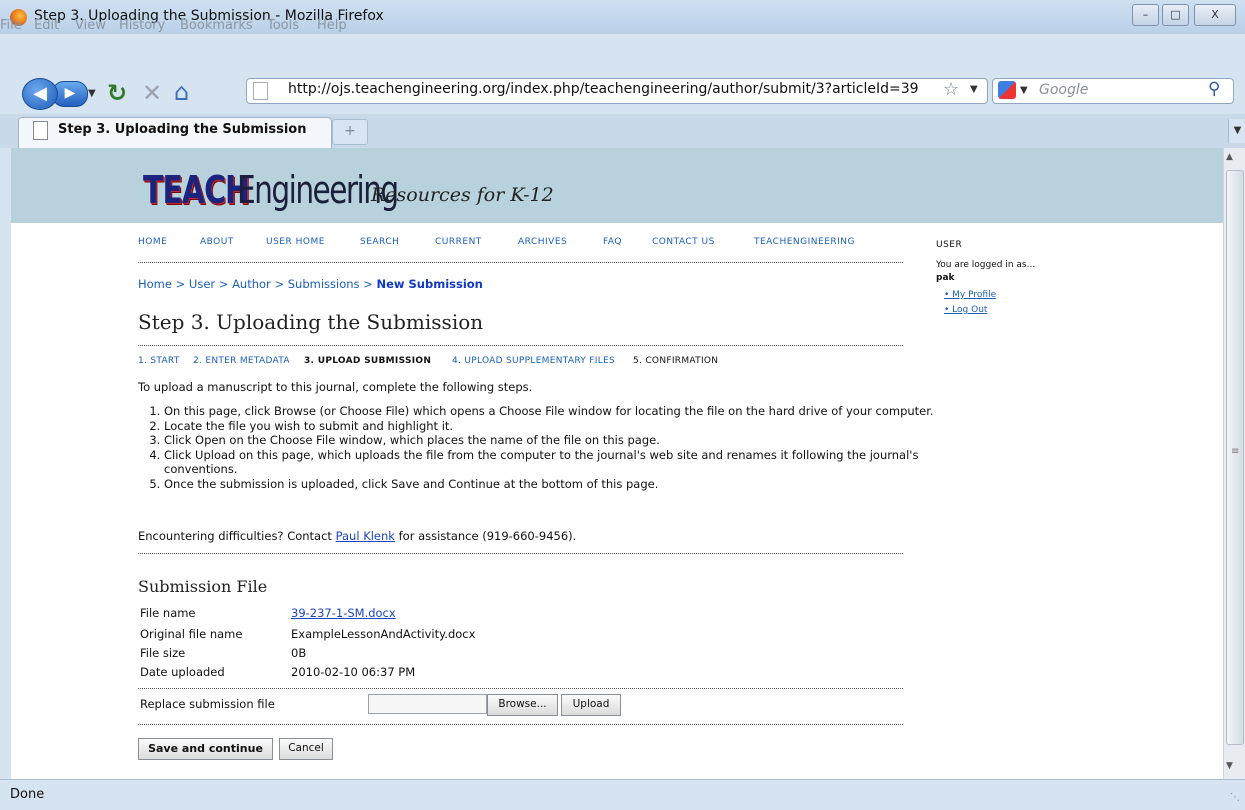 The image size is (1245, 810). Describe the element at coordinates (92, 93) in the screenshot. I see `history-dropdown-icon: ▼` at that location.